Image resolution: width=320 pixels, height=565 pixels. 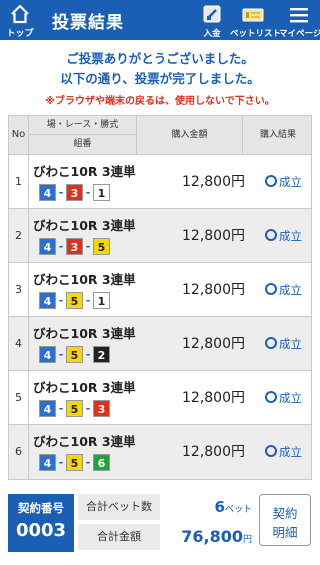 I want to click on header-race-group: 場・レース・勝式 組番, so click(x=83, y=135).